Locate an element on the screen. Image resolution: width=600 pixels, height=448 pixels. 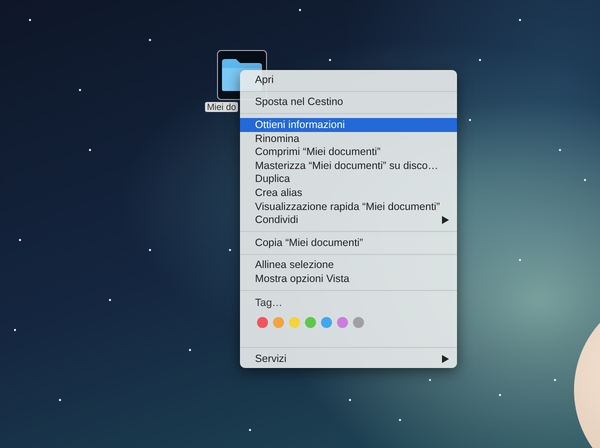
menu-item: Apri is located at coordinates (348, 80).